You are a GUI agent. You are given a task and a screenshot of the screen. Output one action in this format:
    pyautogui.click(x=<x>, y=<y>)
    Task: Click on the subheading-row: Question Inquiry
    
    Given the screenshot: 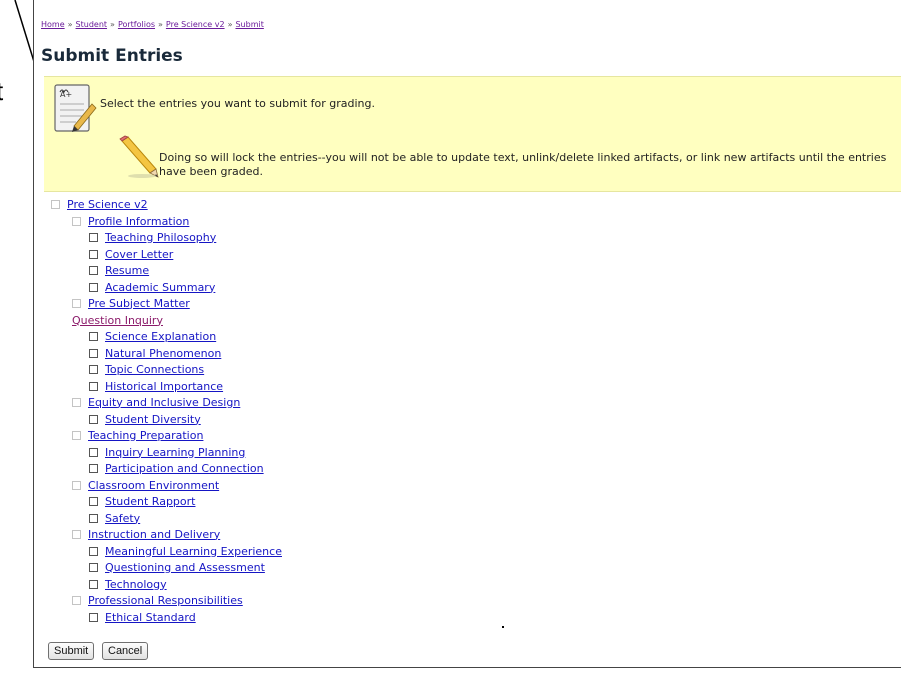 What is the action you would take?
    pyautogui.click(x=117, y=320)
    